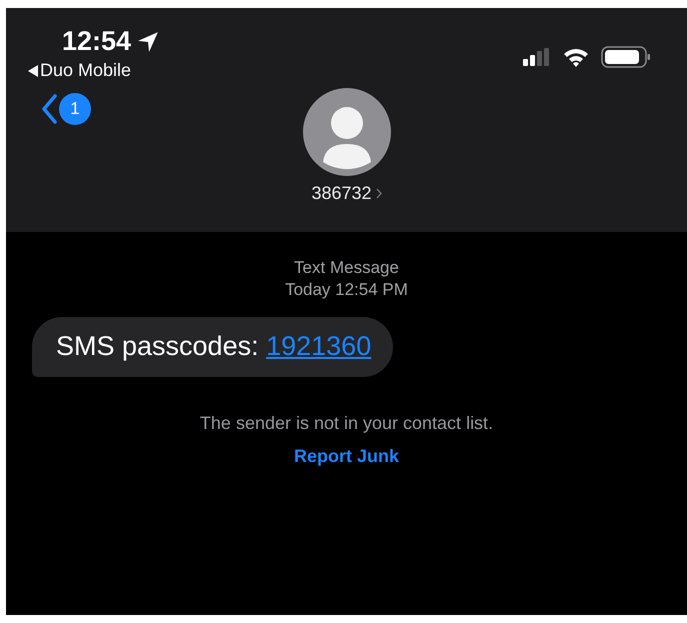  Describe the element at coordinates (213, 347) in the screenshot. I see `message-bubble: SMS passcodes: 1921360` at that location.